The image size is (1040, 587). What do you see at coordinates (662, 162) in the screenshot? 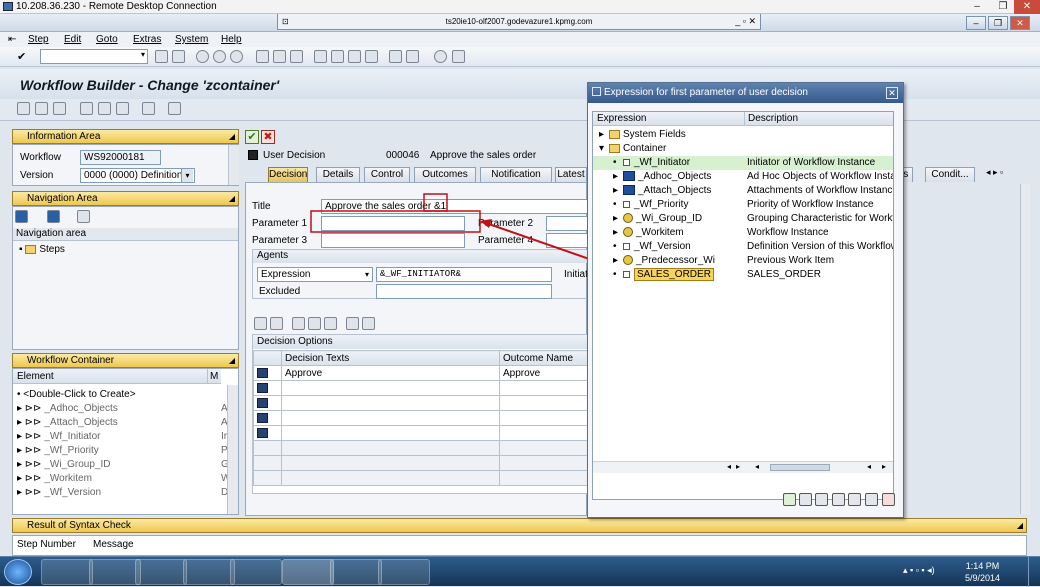
I see `expression-name: _Wf_Initiator` at bounding box center [662, 162].